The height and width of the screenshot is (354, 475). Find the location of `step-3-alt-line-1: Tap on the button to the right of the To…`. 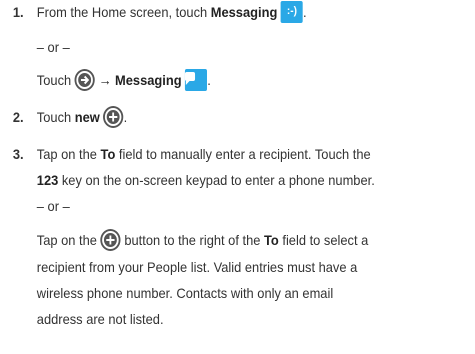

step-3-alt-line-1: Tap on the button to the right of the To… is located at coordinates (202, 240).